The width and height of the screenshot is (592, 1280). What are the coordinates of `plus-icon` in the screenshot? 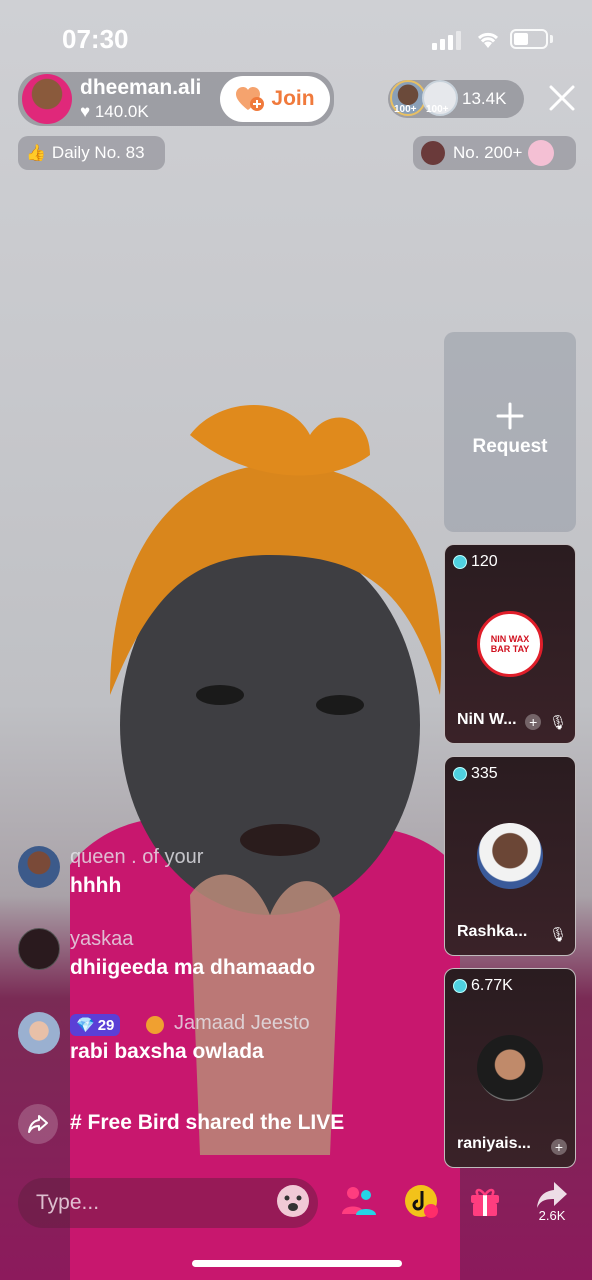 It's located at (510, 416).